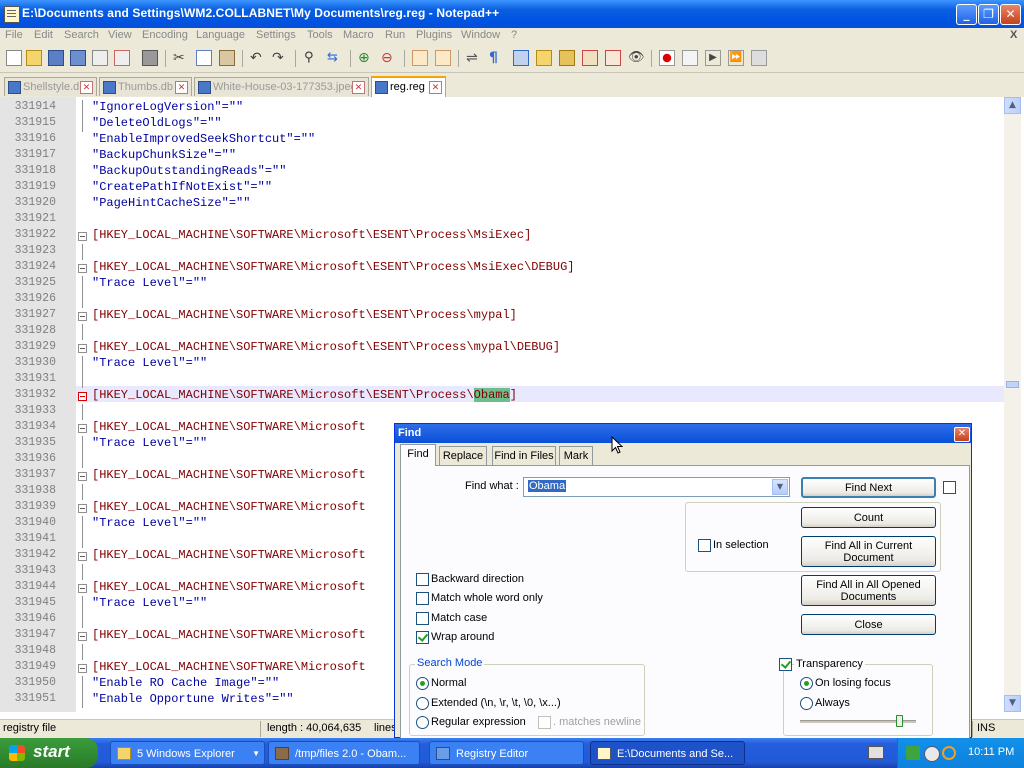 The image size is (1024, 768). Describe the element at coordinates (120, 35) in the screenshot. I see `menu-view: View` at that location.